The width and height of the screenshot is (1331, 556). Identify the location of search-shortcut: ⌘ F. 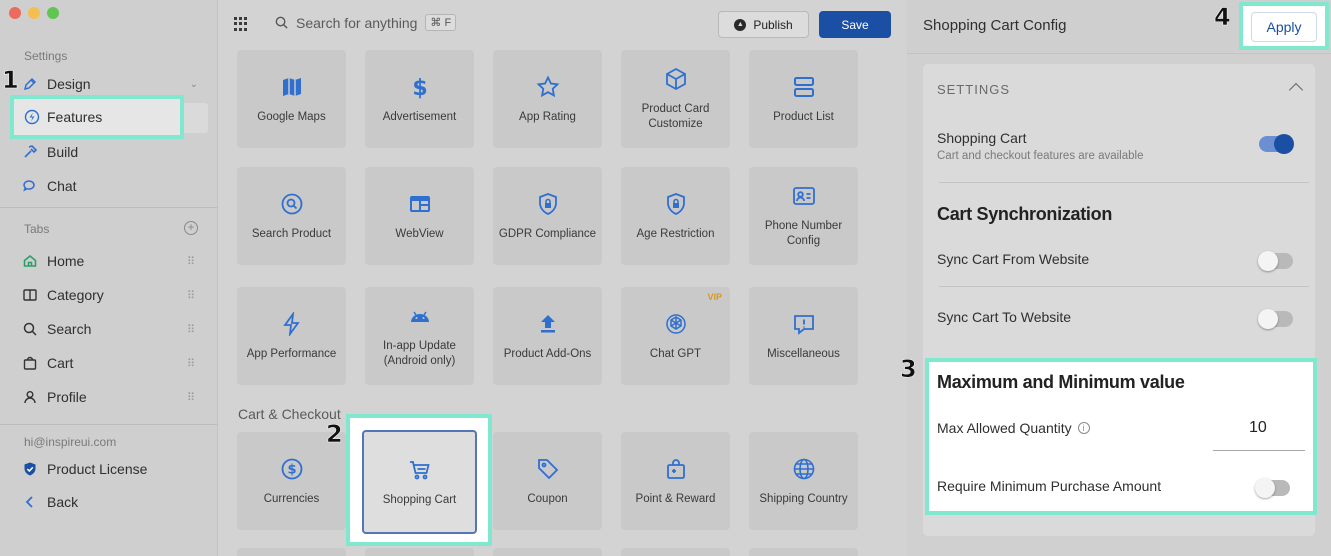
(441, 22).